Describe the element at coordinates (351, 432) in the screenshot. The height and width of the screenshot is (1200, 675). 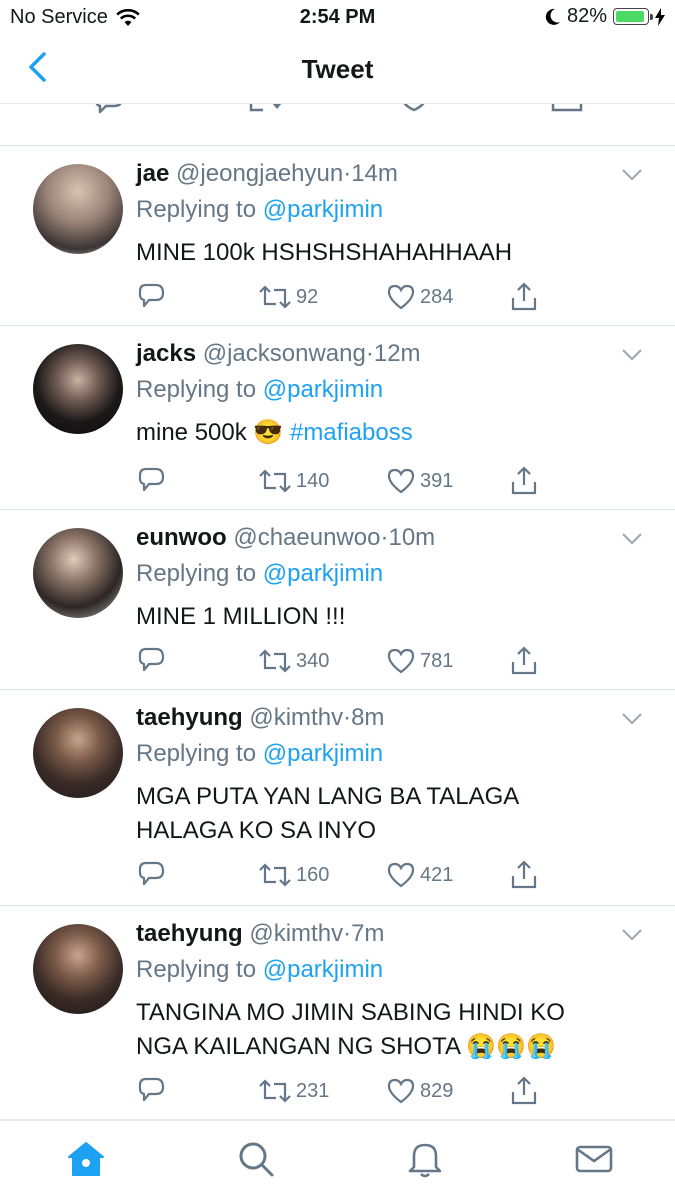
I see `hashtag-link: #mafiaboss` at that location.